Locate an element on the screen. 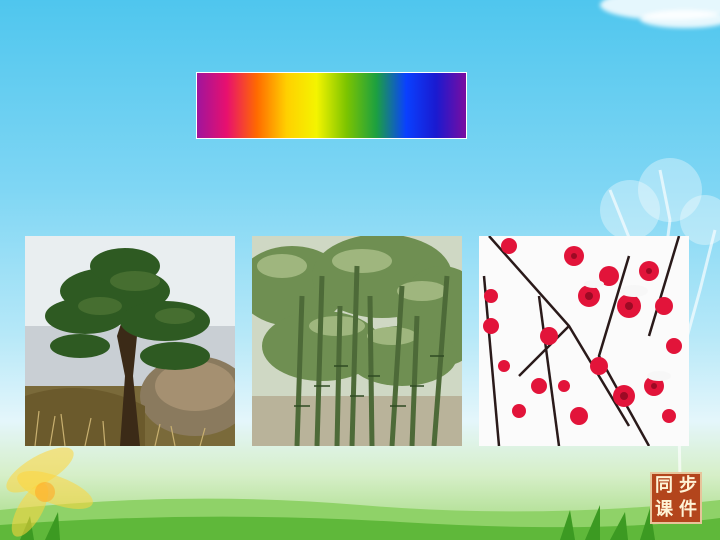 Image resolution: width=720 pixels, height=540 pixels. color-spectrum-bar is located at coordinates (331, 105).